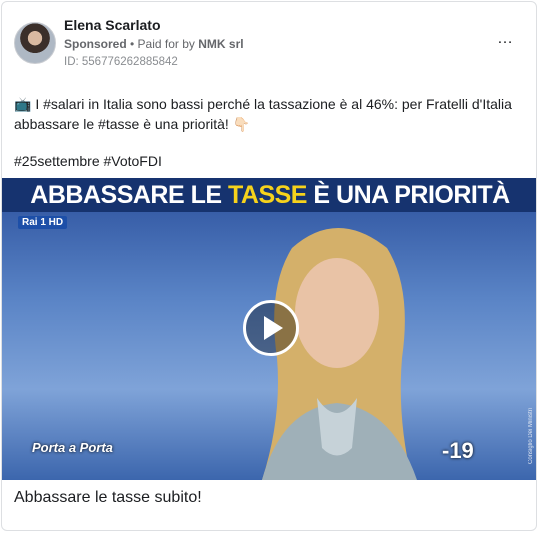 The width and height of the screenshot is (539, 540). Describe the element at coordinates (162, 44) in the screenshot. I see `paid-prefix: • Paid for by` at that location.